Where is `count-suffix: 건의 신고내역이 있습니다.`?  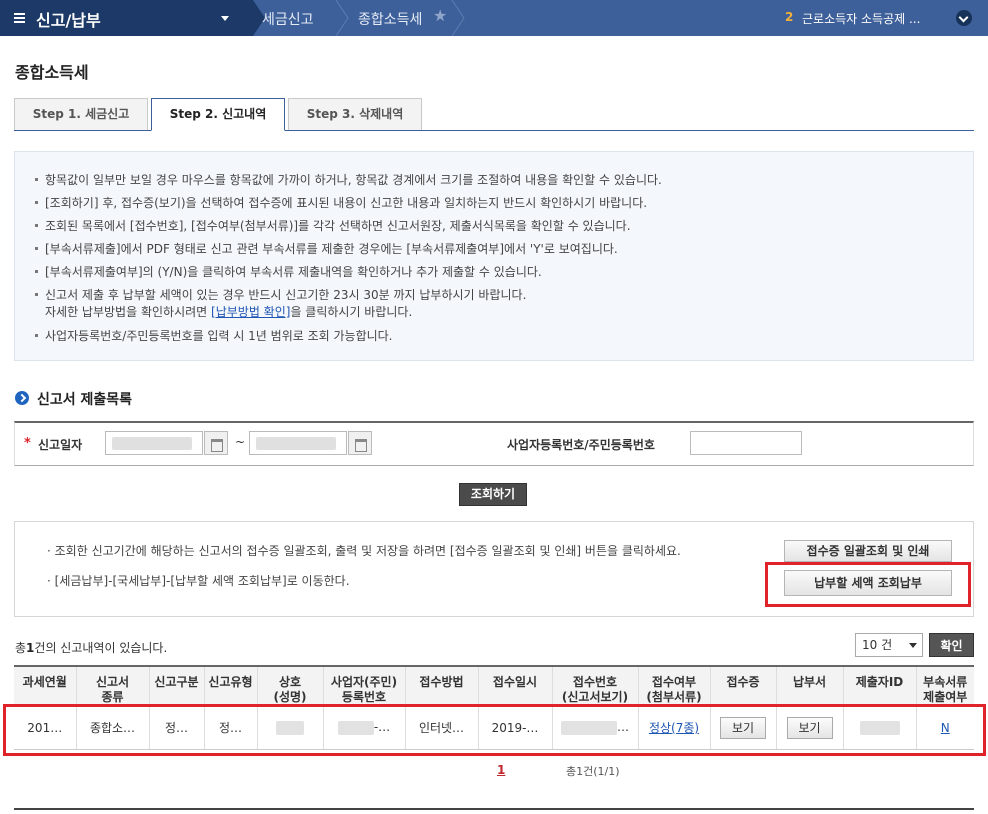 count-suffix: 건의 신고내역이 있습니다. is located at coordinates (101, 648).